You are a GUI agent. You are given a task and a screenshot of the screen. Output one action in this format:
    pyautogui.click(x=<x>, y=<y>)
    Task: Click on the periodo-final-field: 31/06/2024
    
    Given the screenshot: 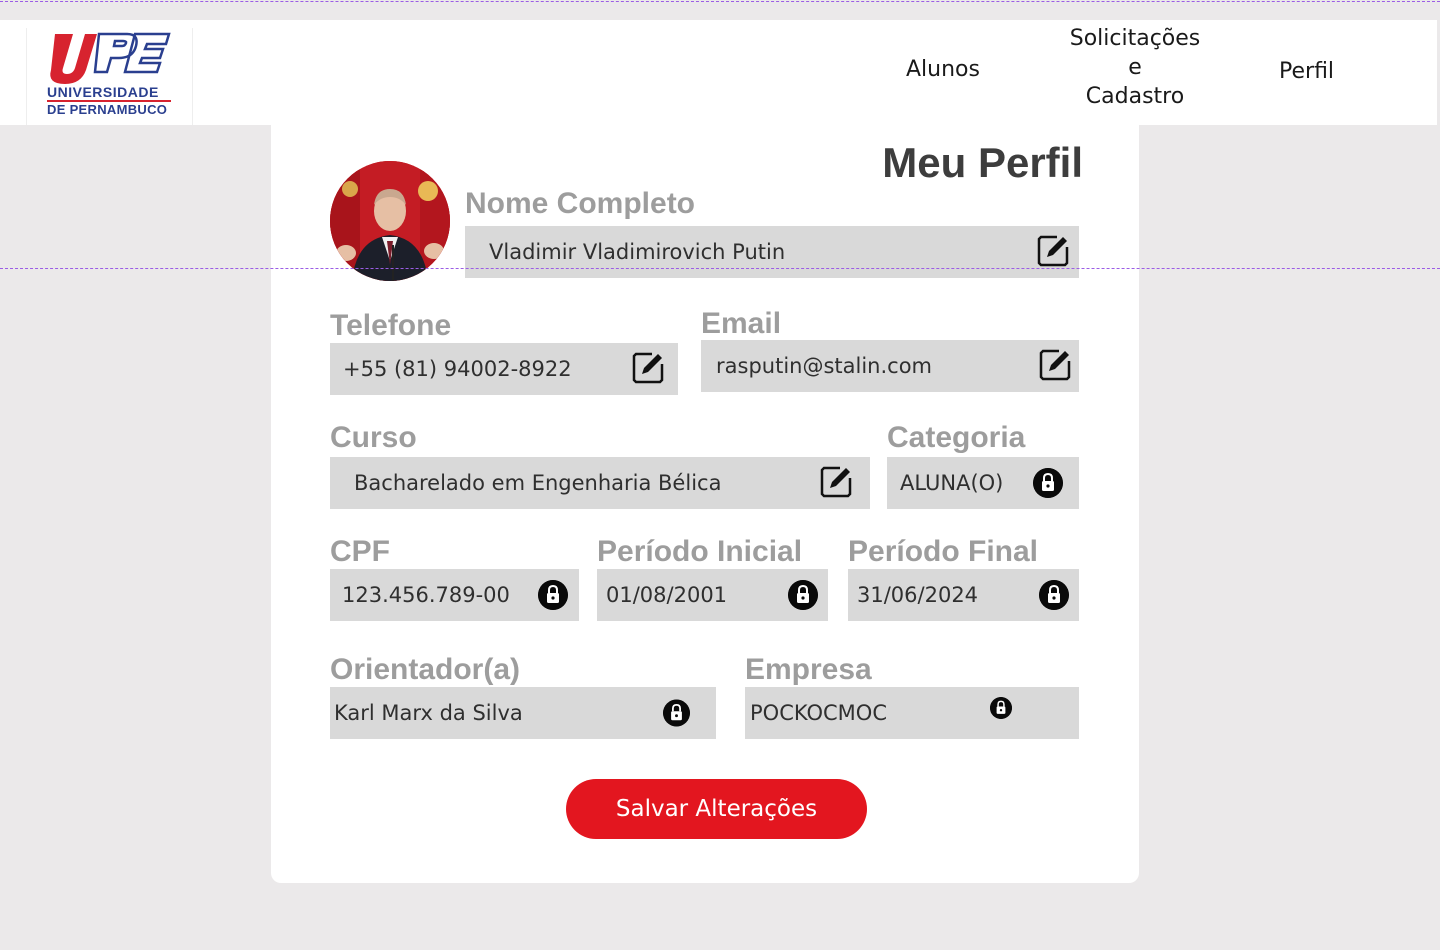 What is the action you would take?
    pyautogui.click(x=963, y=595)
    